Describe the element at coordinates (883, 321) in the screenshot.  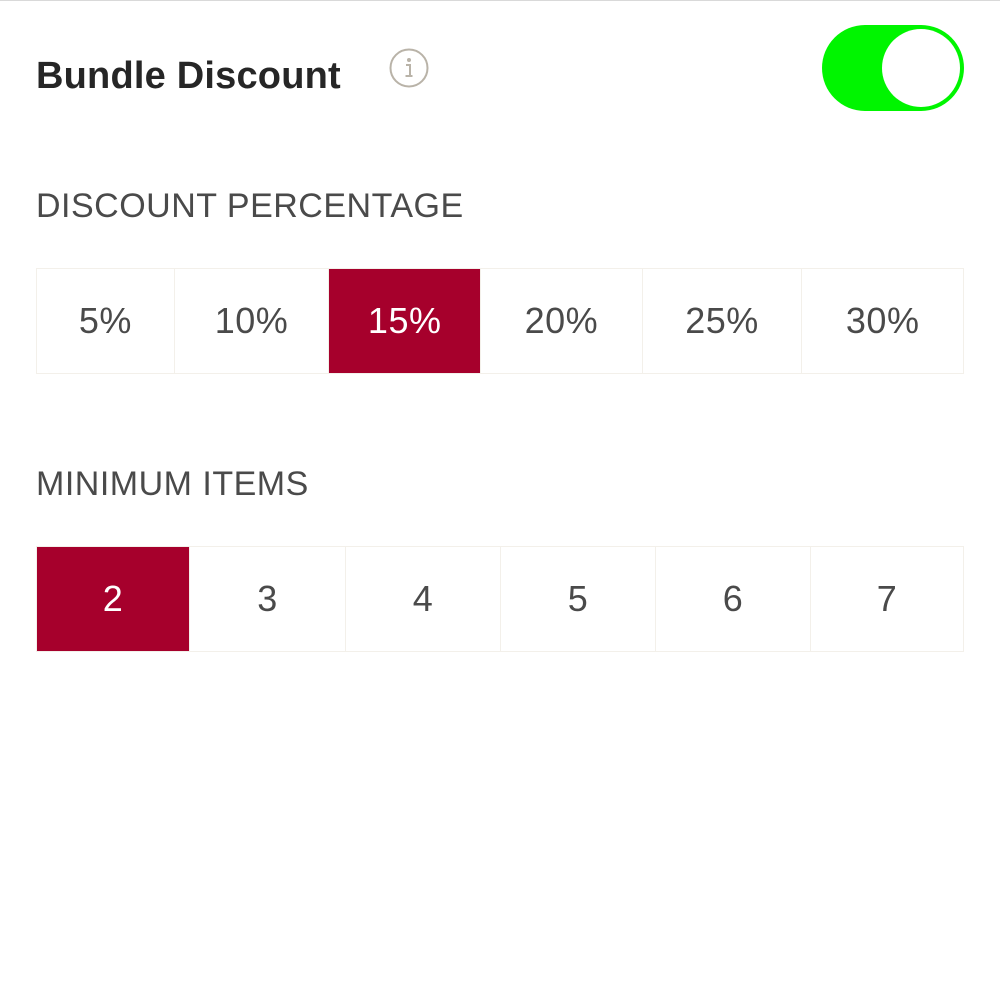
I see `discount-option-30: 30%` at that location.